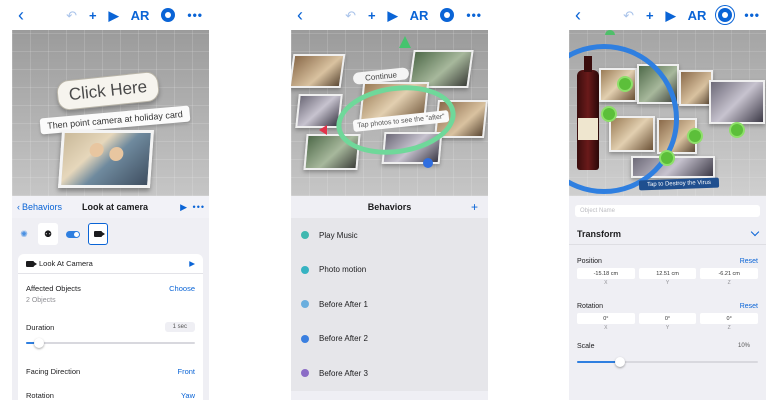  What do you see at coordinates (108, 91) in the screenshot?
I see `click-here-sign: Click Here` at bounding box center [108, 91].